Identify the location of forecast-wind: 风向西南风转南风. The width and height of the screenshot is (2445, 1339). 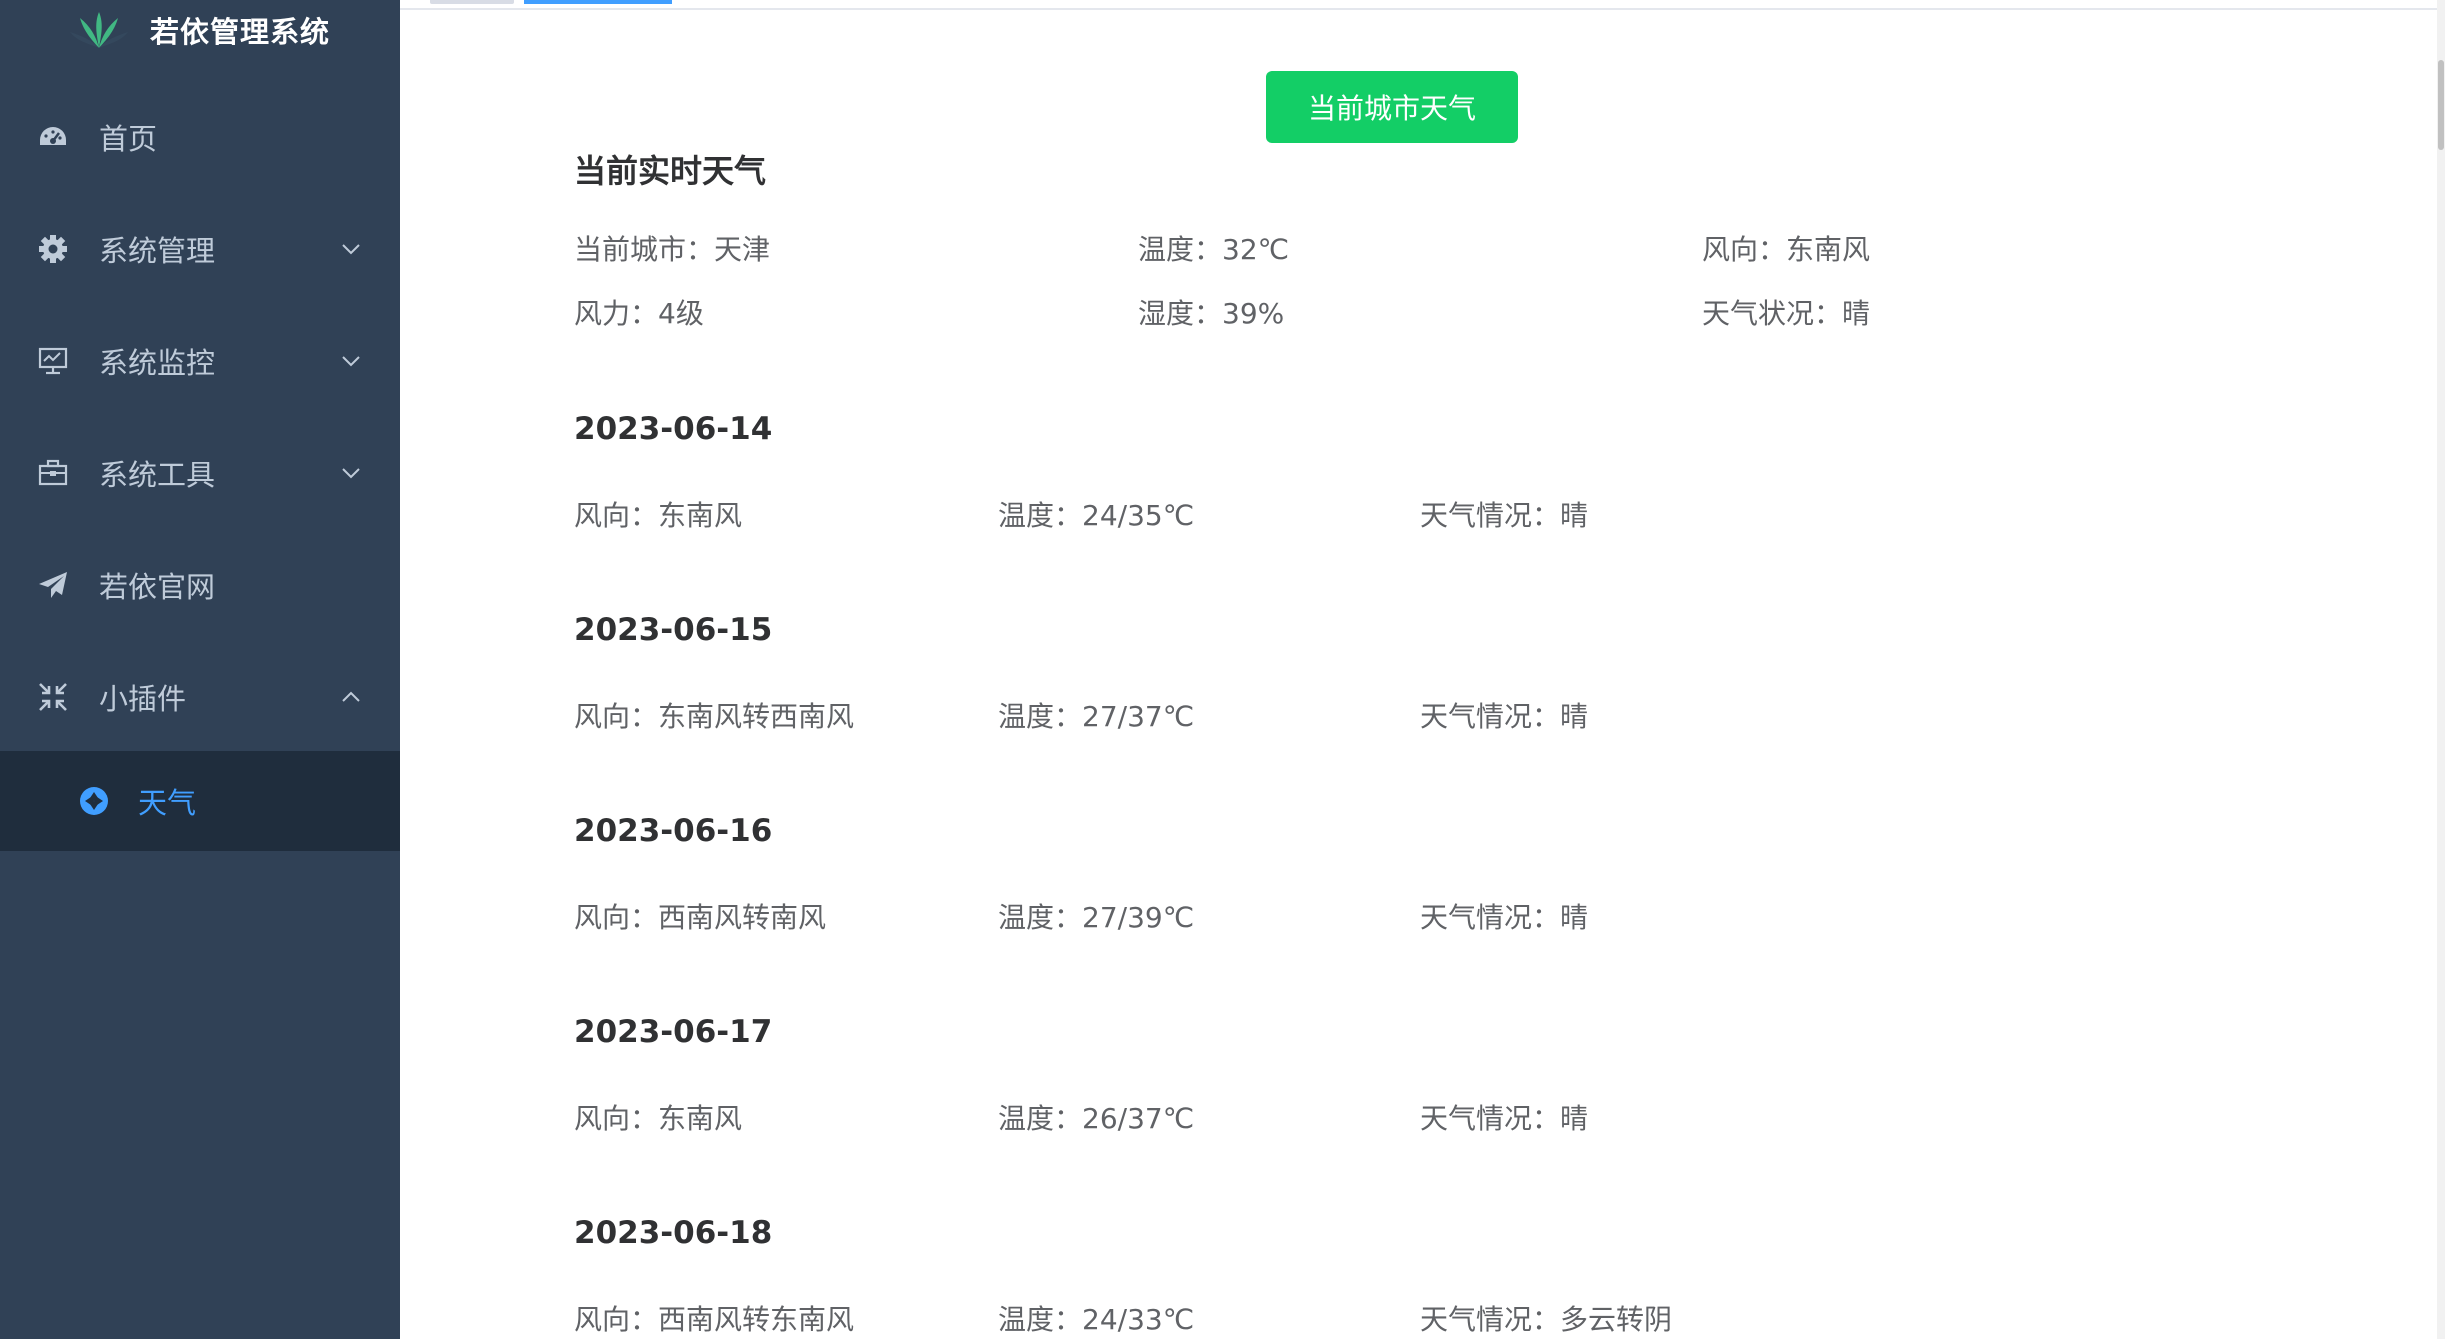
(700, 916).